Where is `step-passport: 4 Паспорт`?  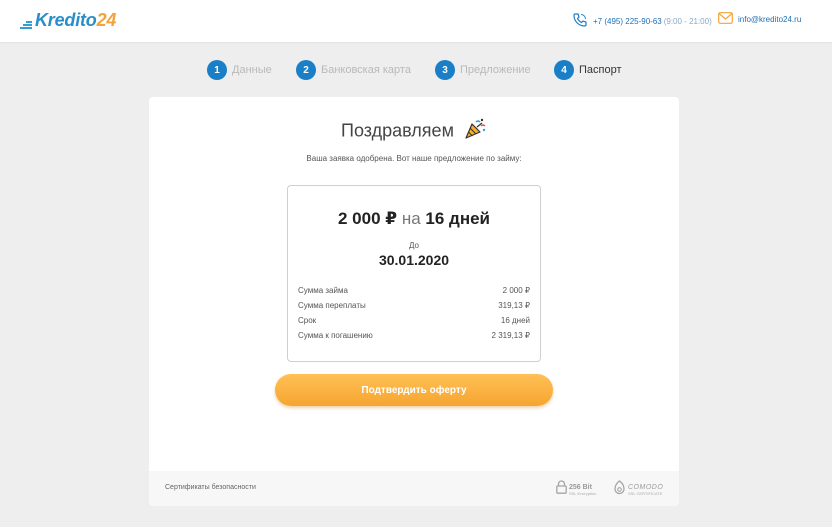 step-passport: 4 Паспорт is located at coordinates (588, 70).